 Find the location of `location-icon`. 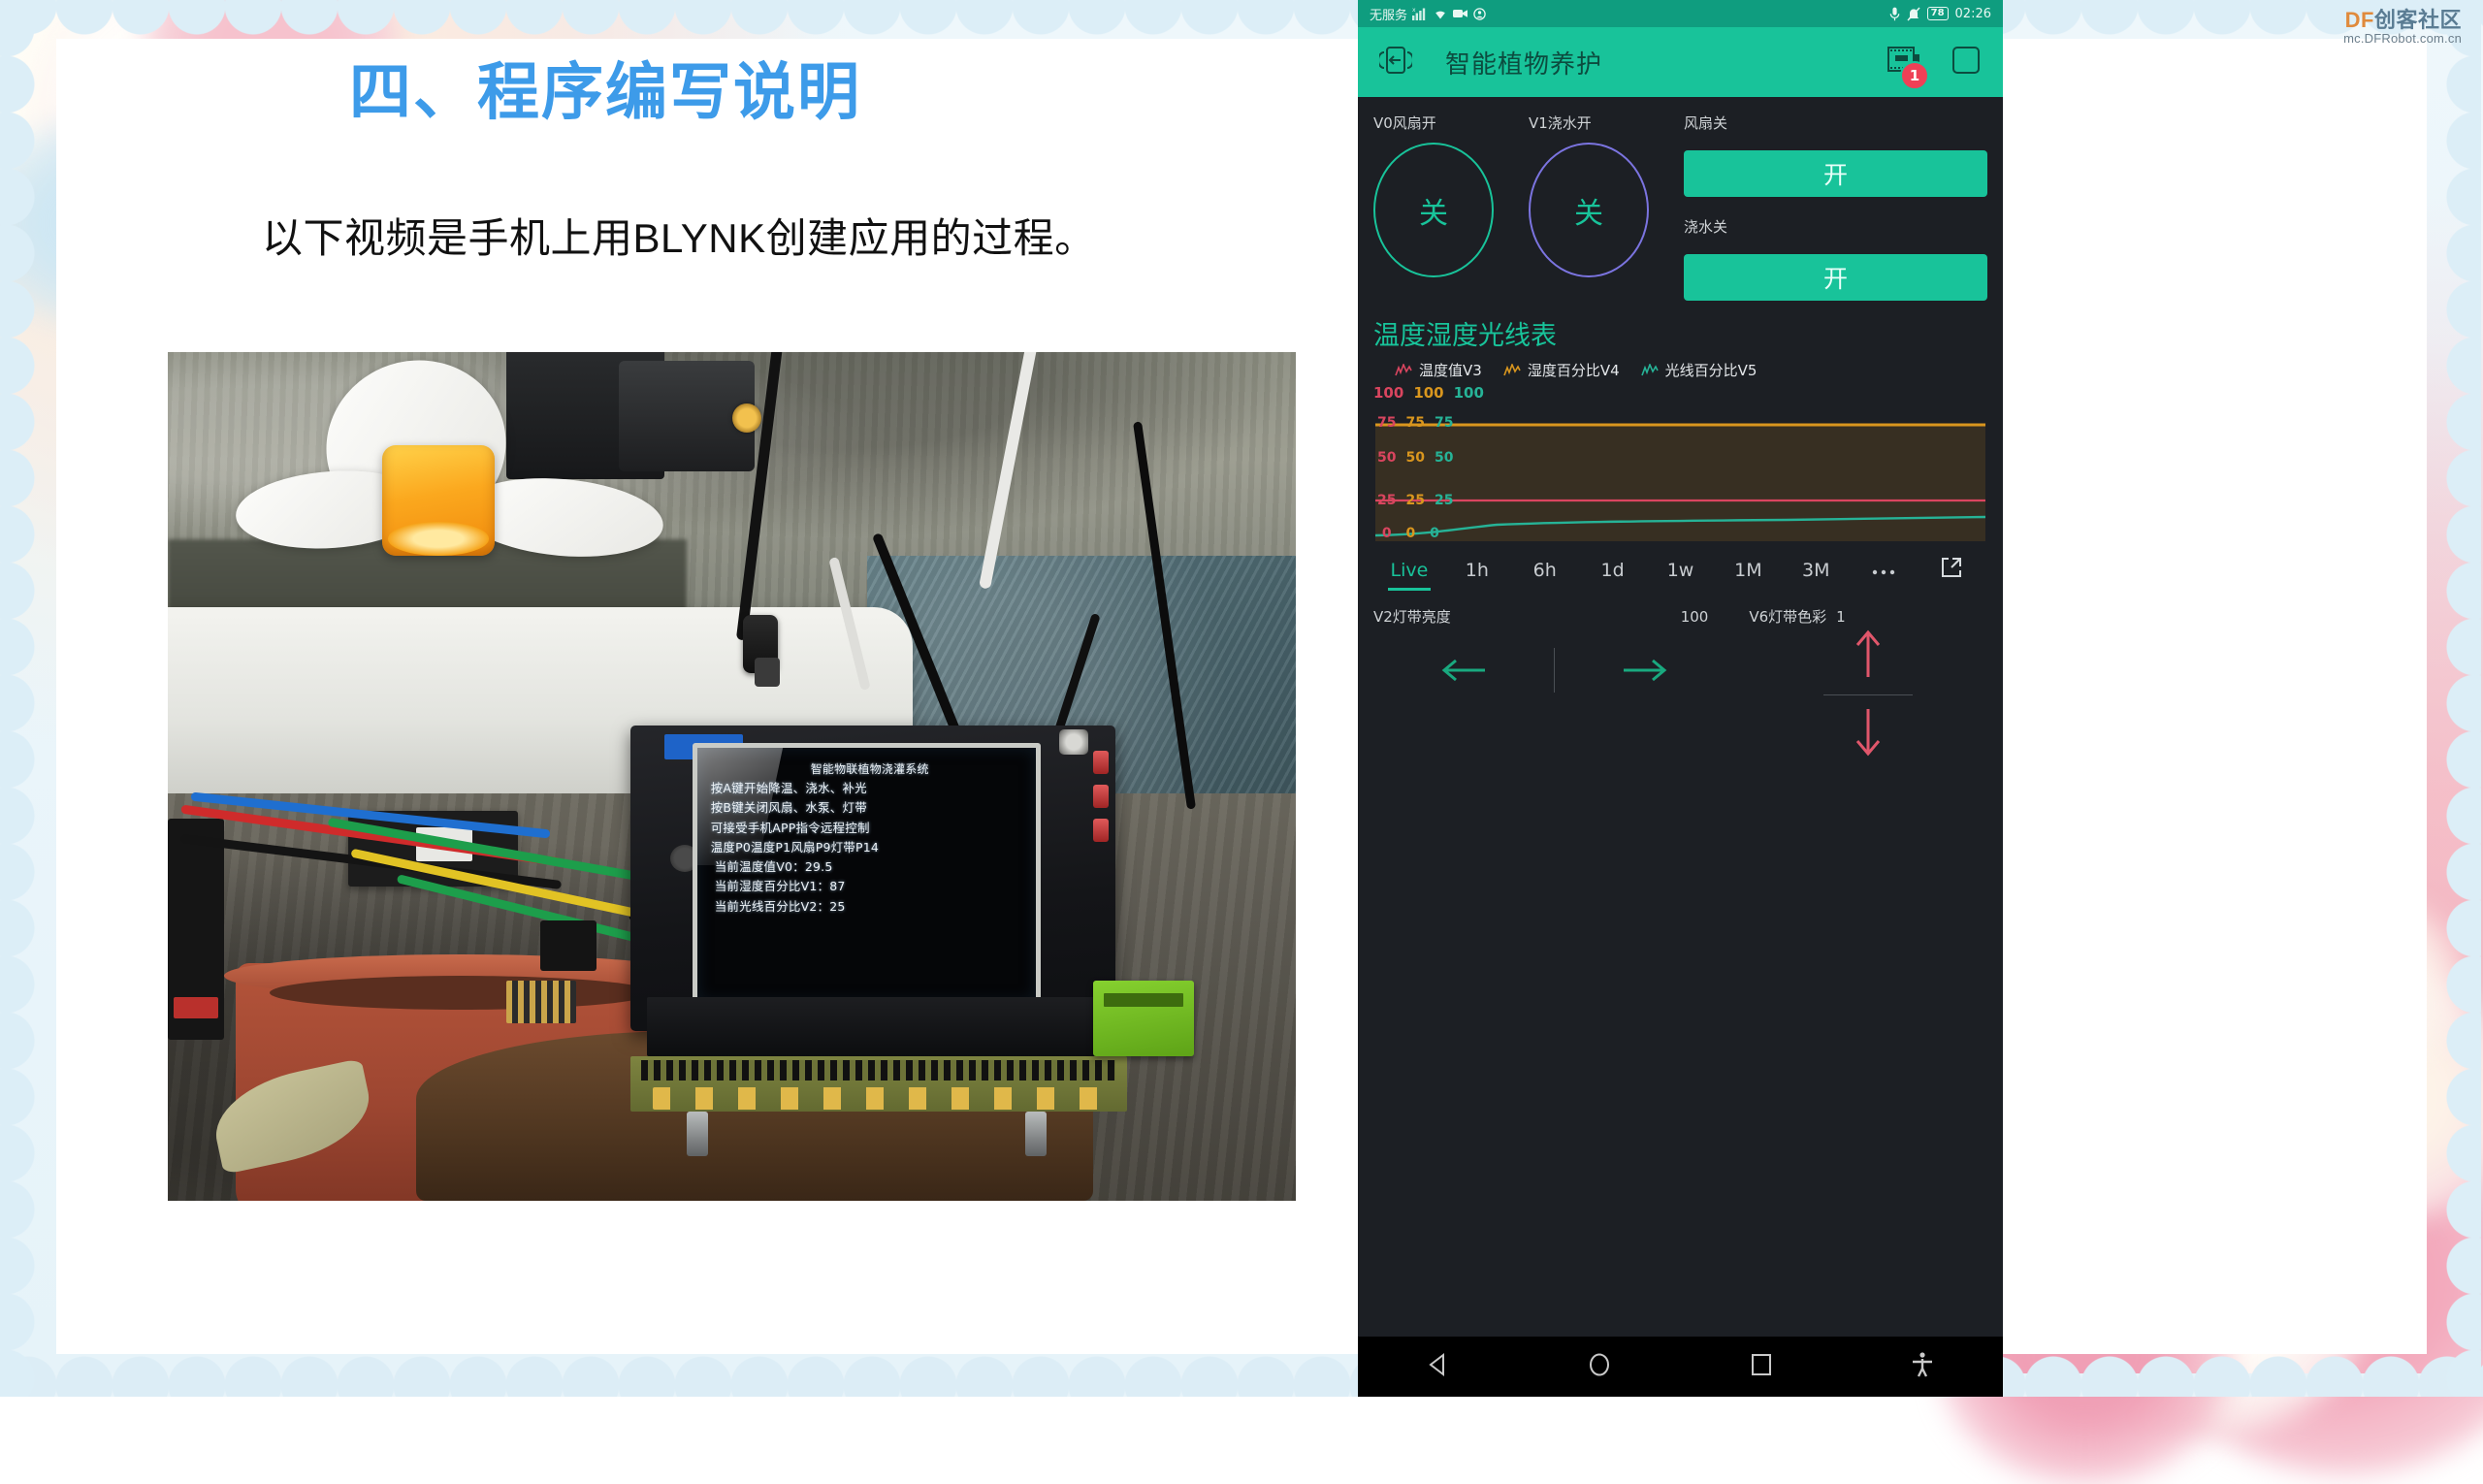

location-icon is located at coordinates (1480, 13).